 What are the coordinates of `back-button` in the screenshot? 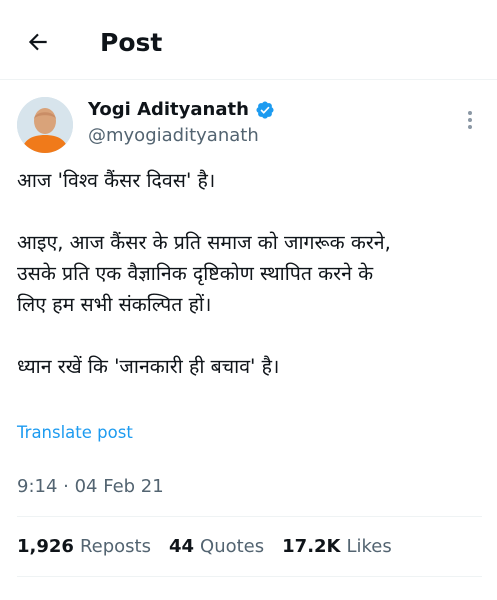 It's located at (38, 42).